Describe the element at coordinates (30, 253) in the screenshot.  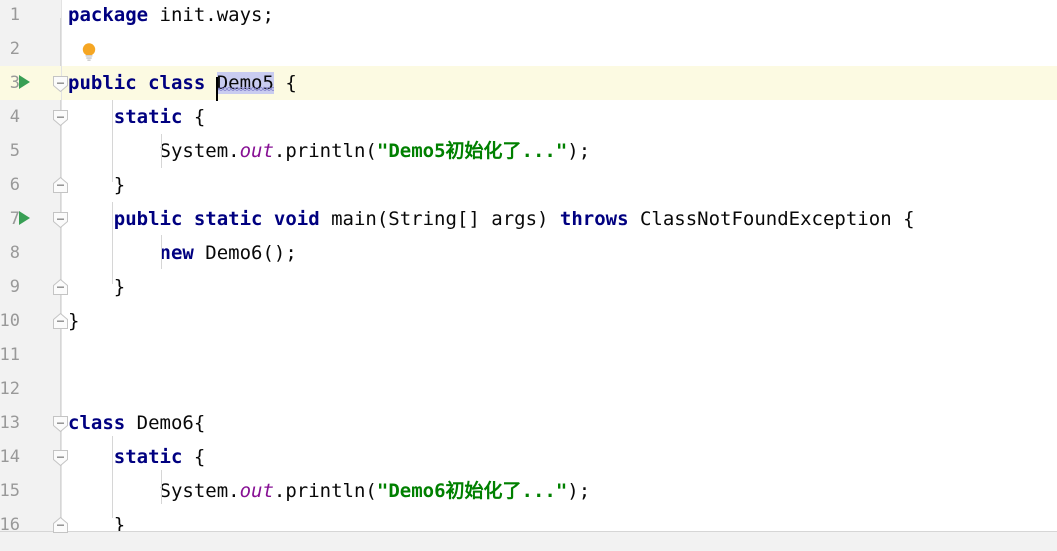
I see `gutter-row: 8` at that location.